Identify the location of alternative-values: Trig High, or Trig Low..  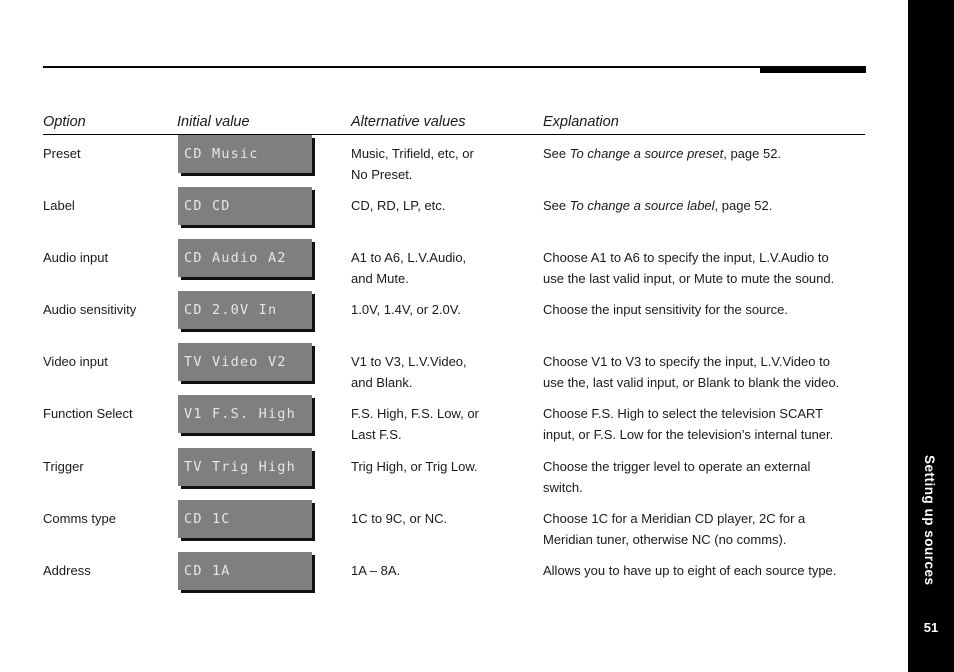
(441, 466).